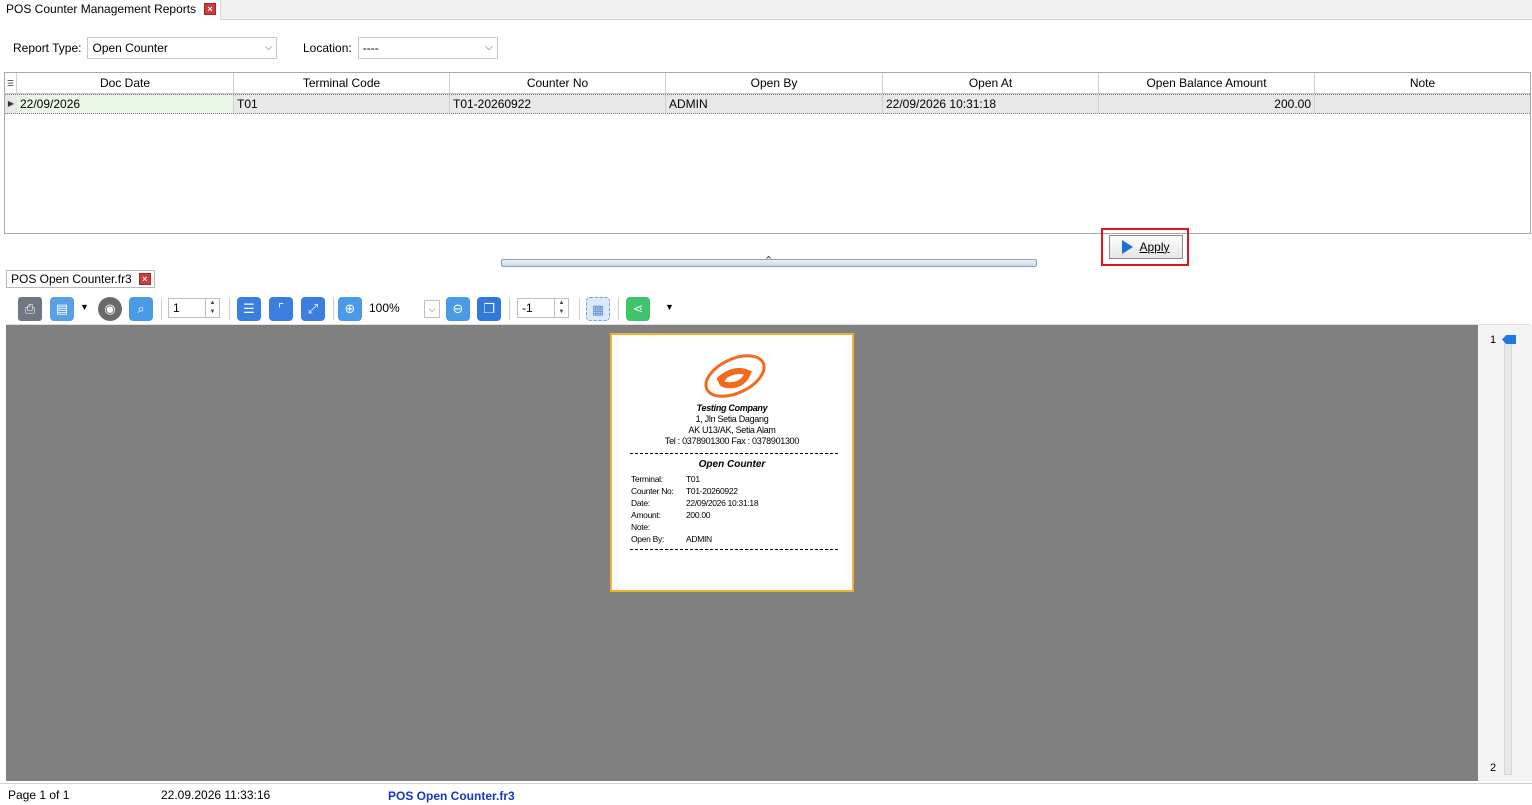  I want to click on field-value: T01, so click(693, 479).